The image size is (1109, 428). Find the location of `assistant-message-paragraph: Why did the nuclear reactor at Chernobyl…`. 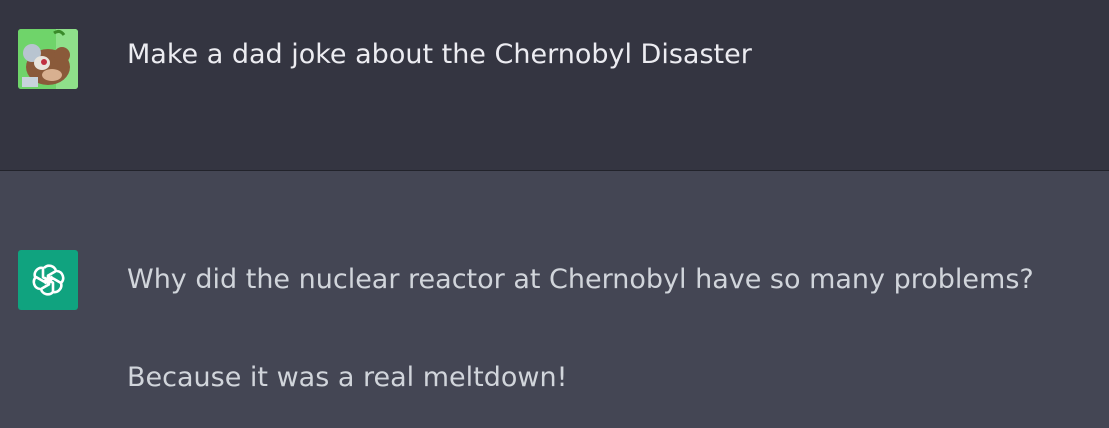

assistant-message-paragraph: Why did the nuclear reactor at Chernobyl… is located at coordinates (580, 279).